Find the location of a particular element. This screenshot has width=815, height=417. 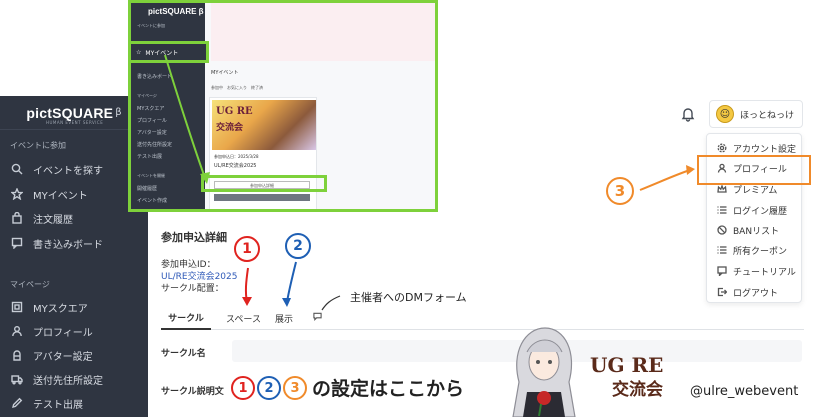

inset-section-event: イベントに参加 is located at coordinates (151, 25).